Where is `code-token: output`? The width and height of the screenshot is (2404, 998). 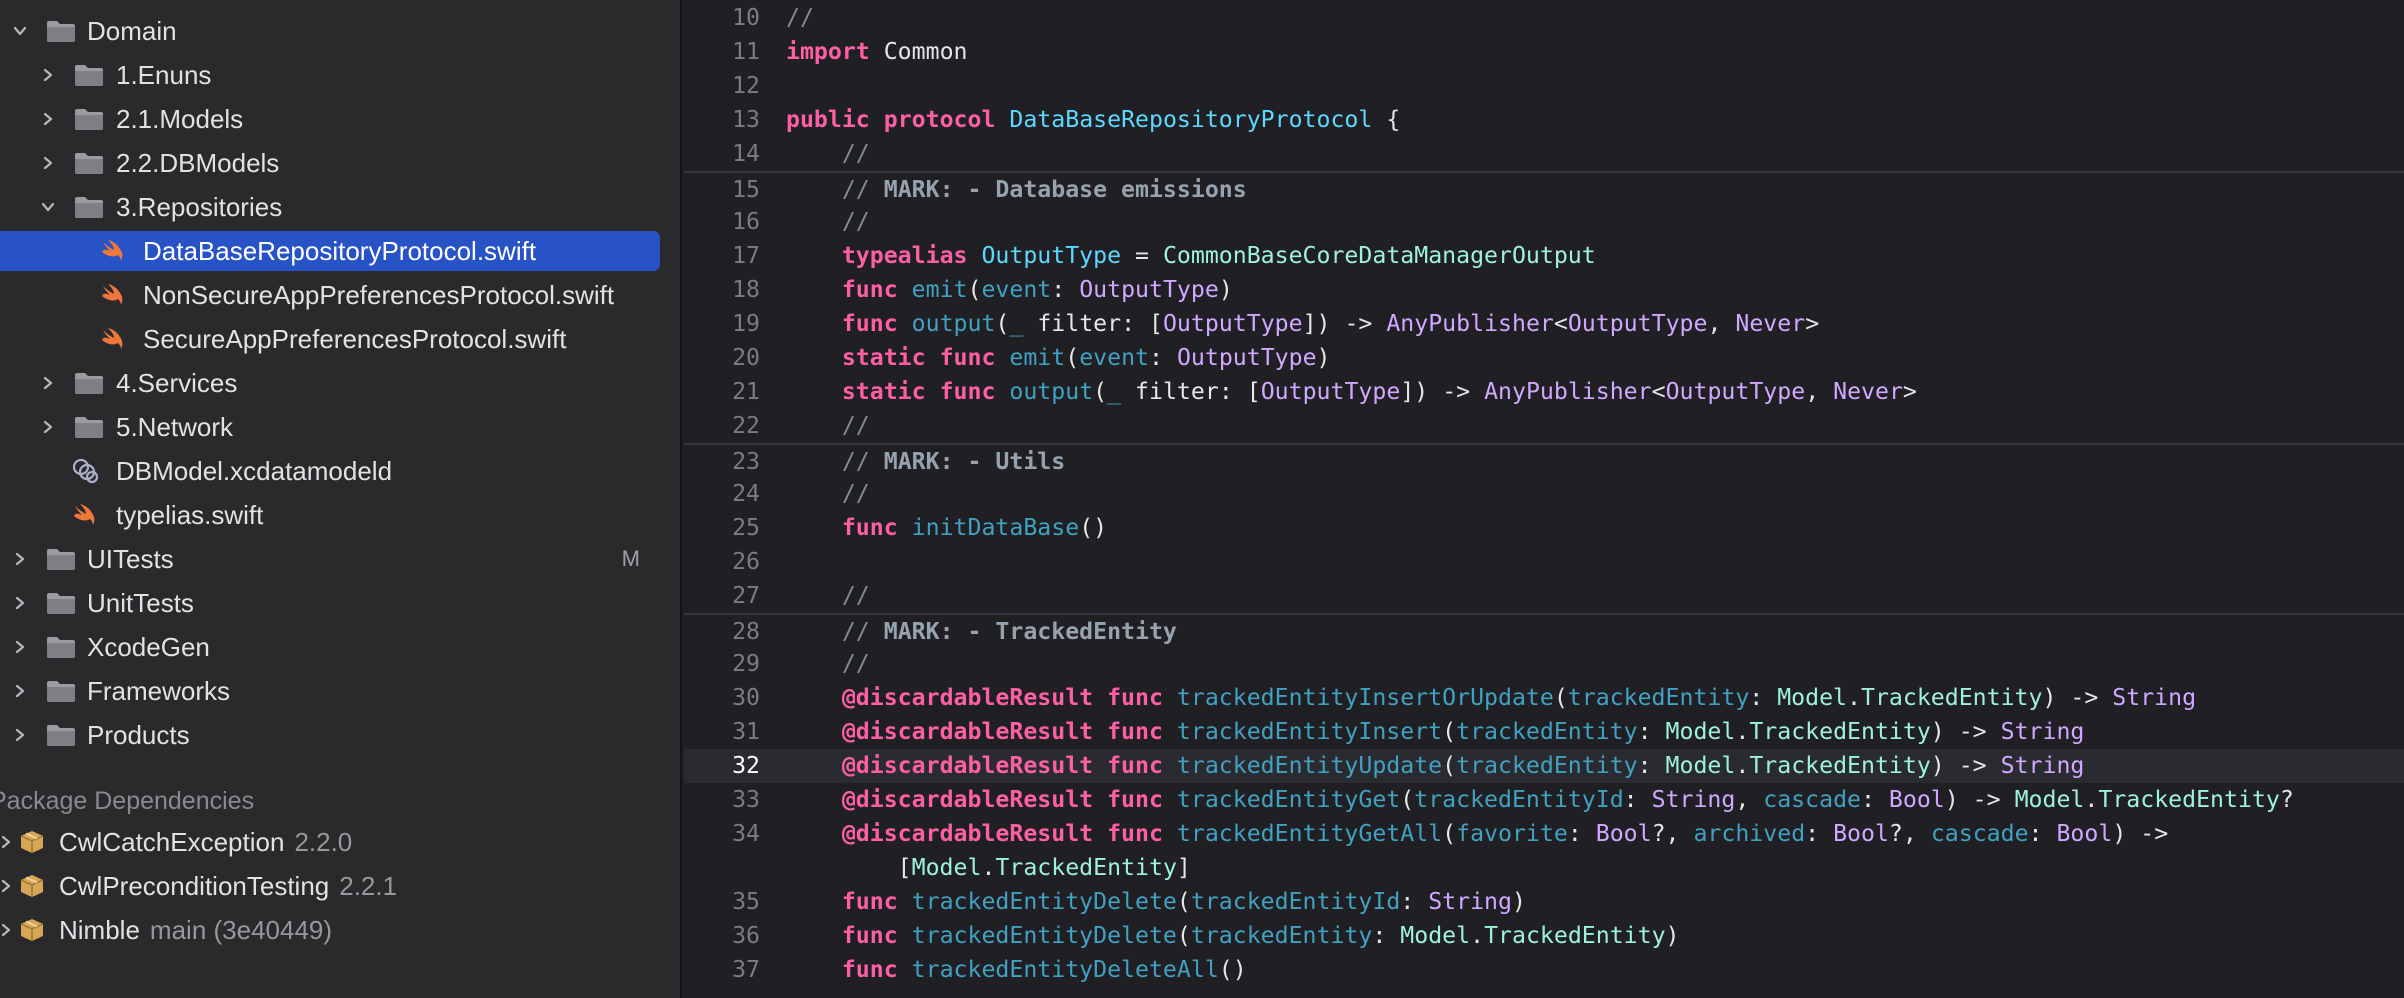
code-token: output is located at coordinates (1051, 391).